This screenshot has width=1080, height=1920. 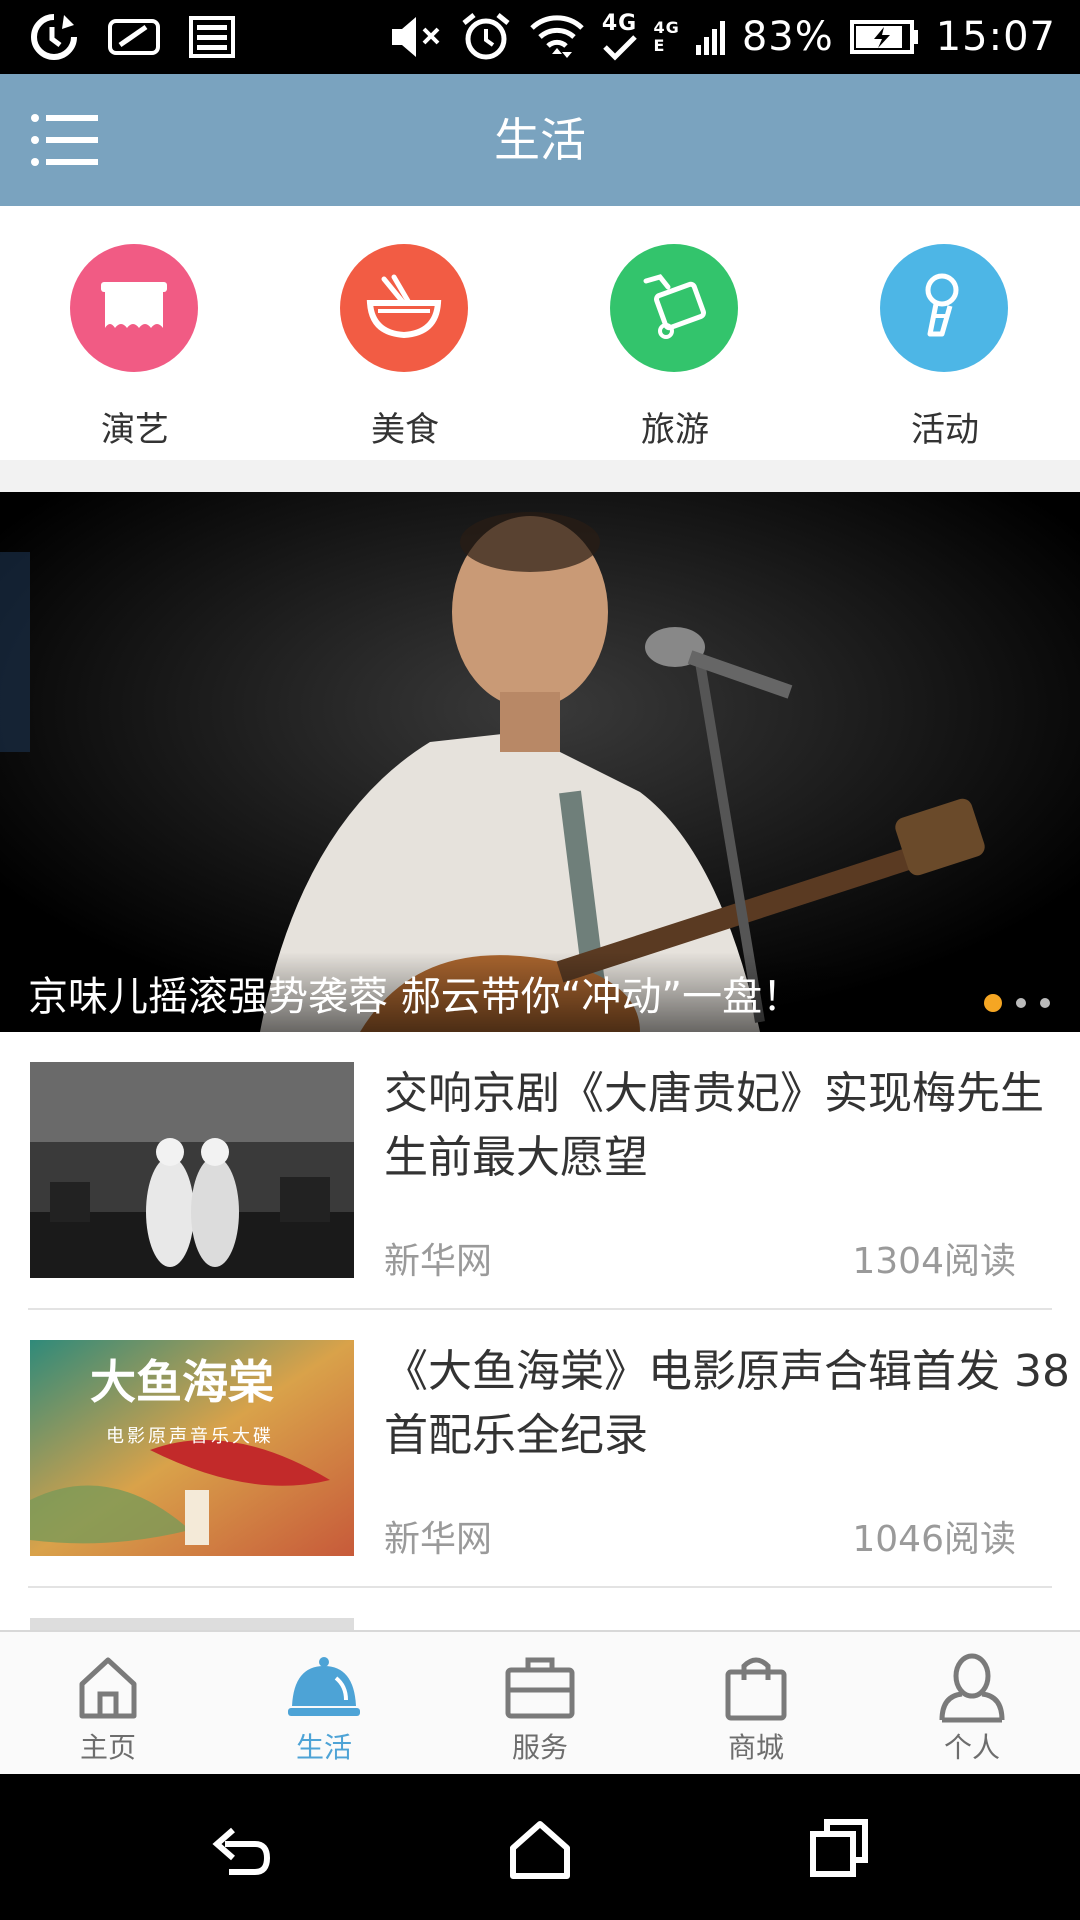 What do you see at coordinates (539, 1747) in the screenshot?
I see `tab-label: 服务` at bounding box center [539, 1747].